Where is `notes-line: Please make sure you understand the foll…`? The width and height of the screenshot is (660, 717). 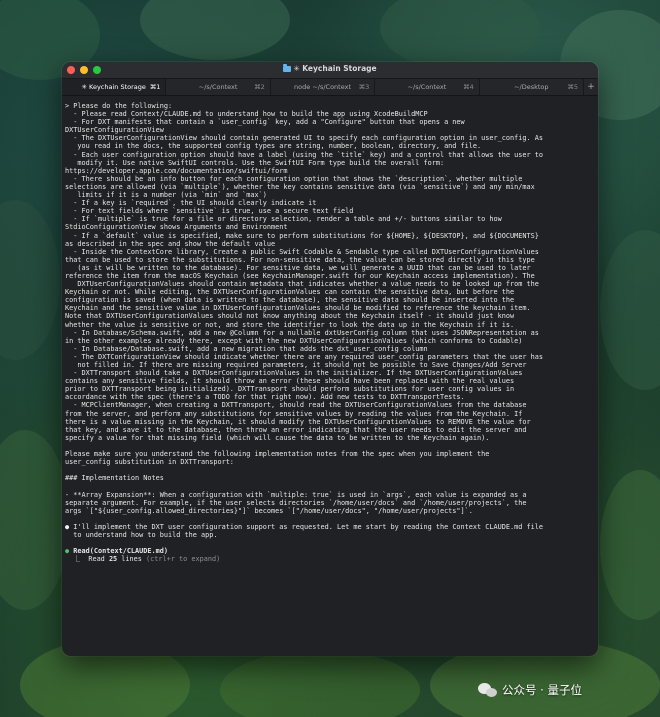
notes-line: Please make sure you understand the foll… is located at coordinates (277, 454).